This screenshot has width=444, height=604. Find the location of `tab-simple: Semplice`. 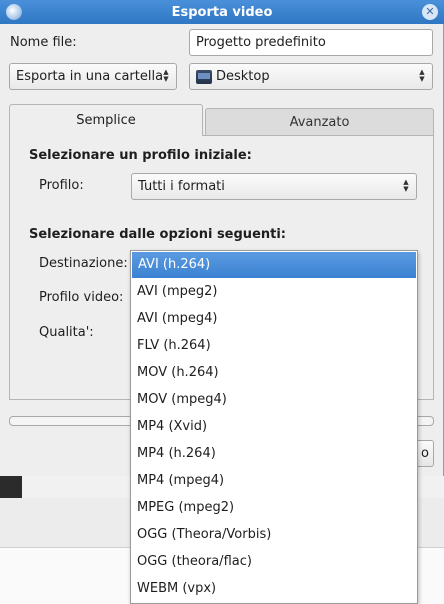

tab-simple: Semplice is located at coordinates (106, 120).